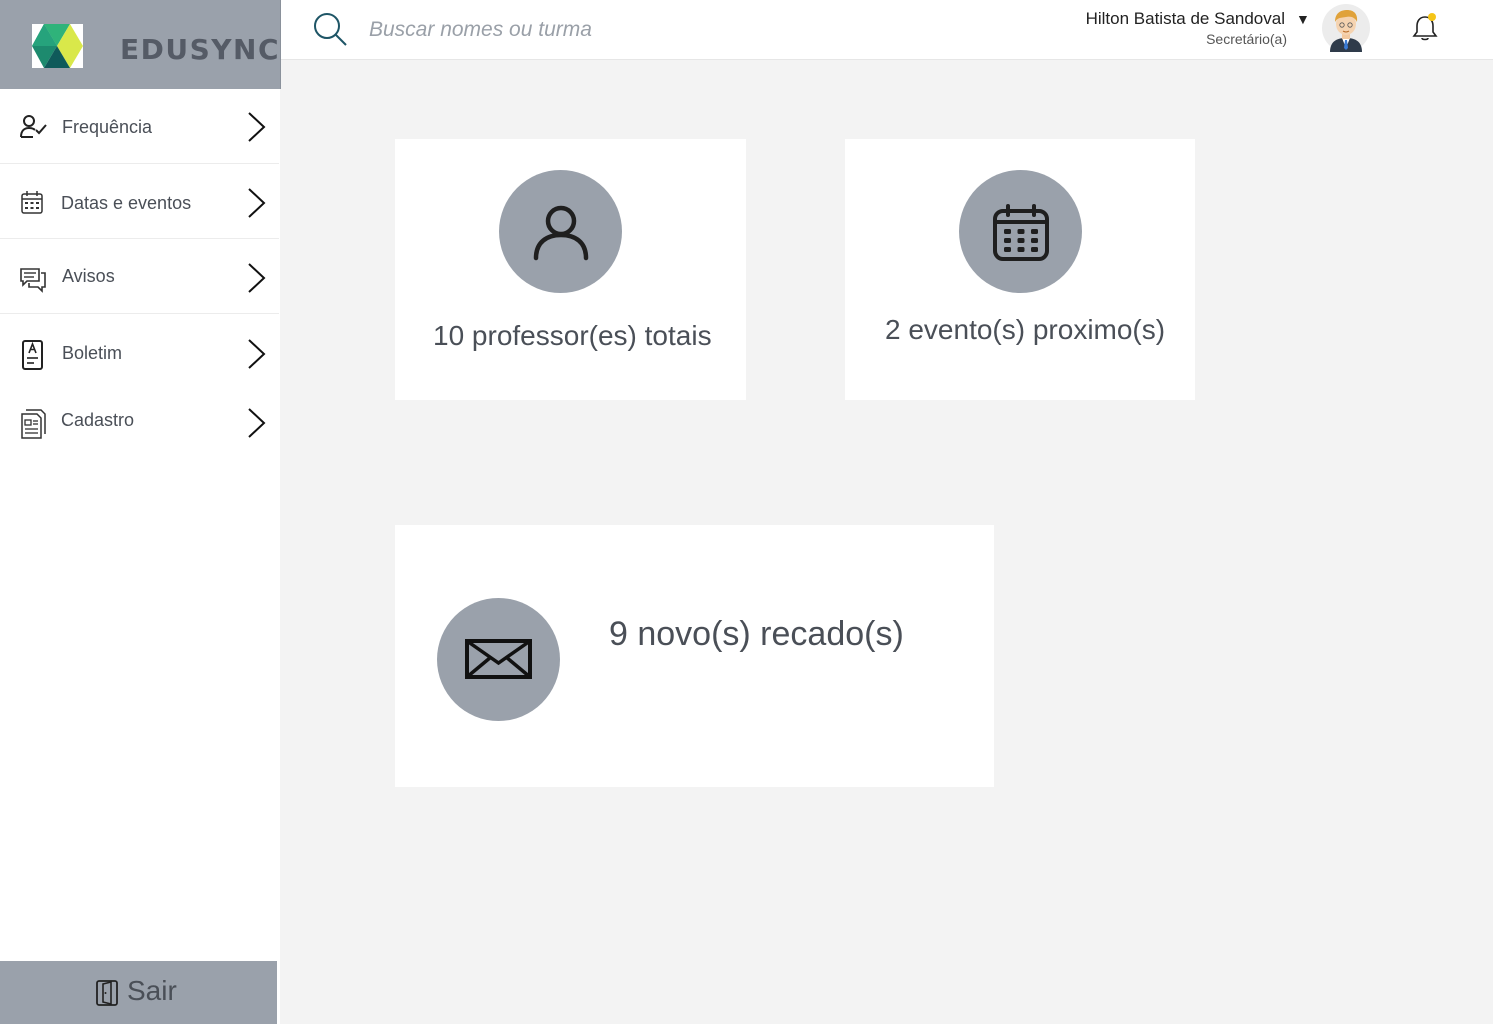 The height and width of the screenshot is (1024, 1493). Describe the element at coordinates (1346, 28) in the screenshot. I see `user-avatar` at that location.